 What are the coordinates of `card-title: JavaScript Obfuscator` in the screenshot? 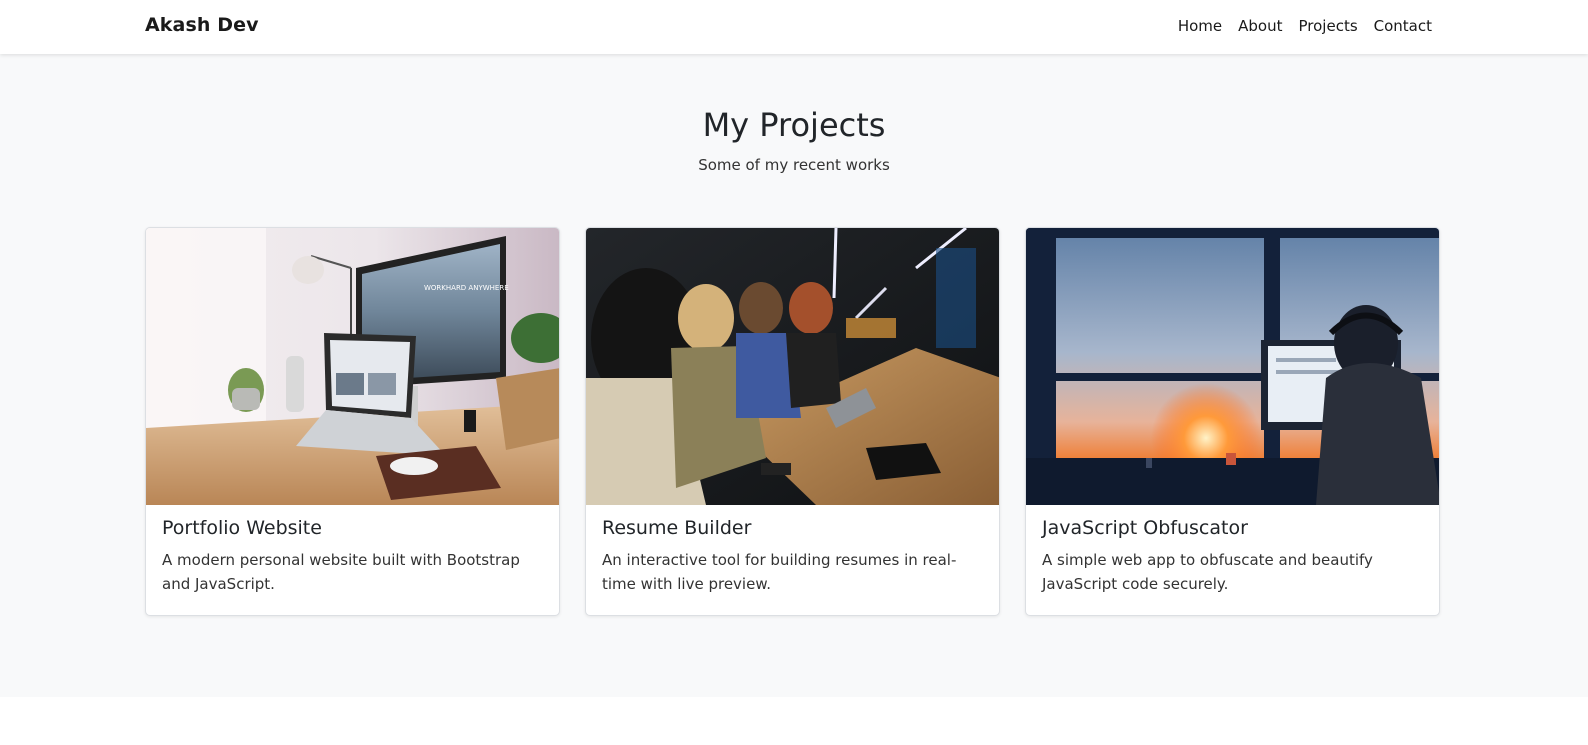 It's located at (1145, 528).